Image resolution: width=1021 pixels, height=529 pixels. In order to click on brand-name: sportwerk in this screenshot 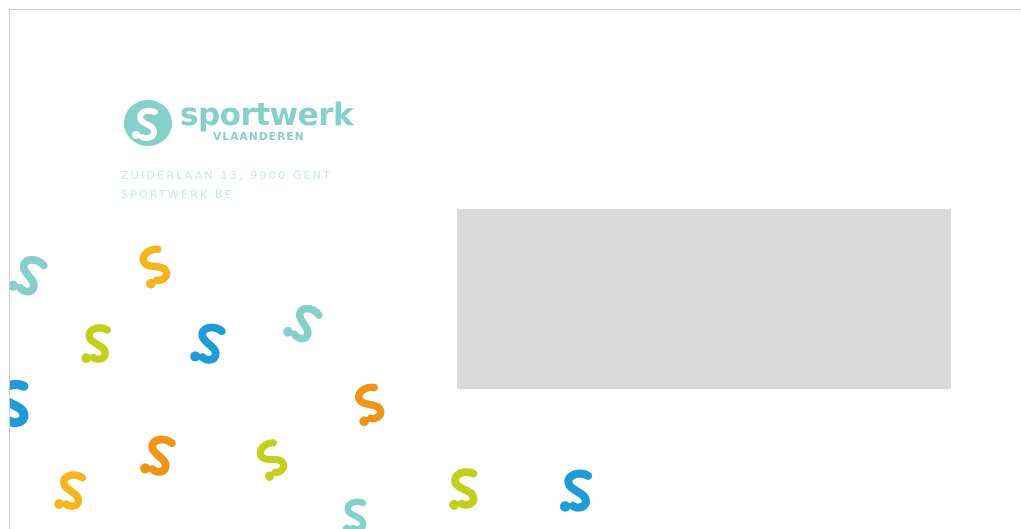, I will do `click(267, 115)`.